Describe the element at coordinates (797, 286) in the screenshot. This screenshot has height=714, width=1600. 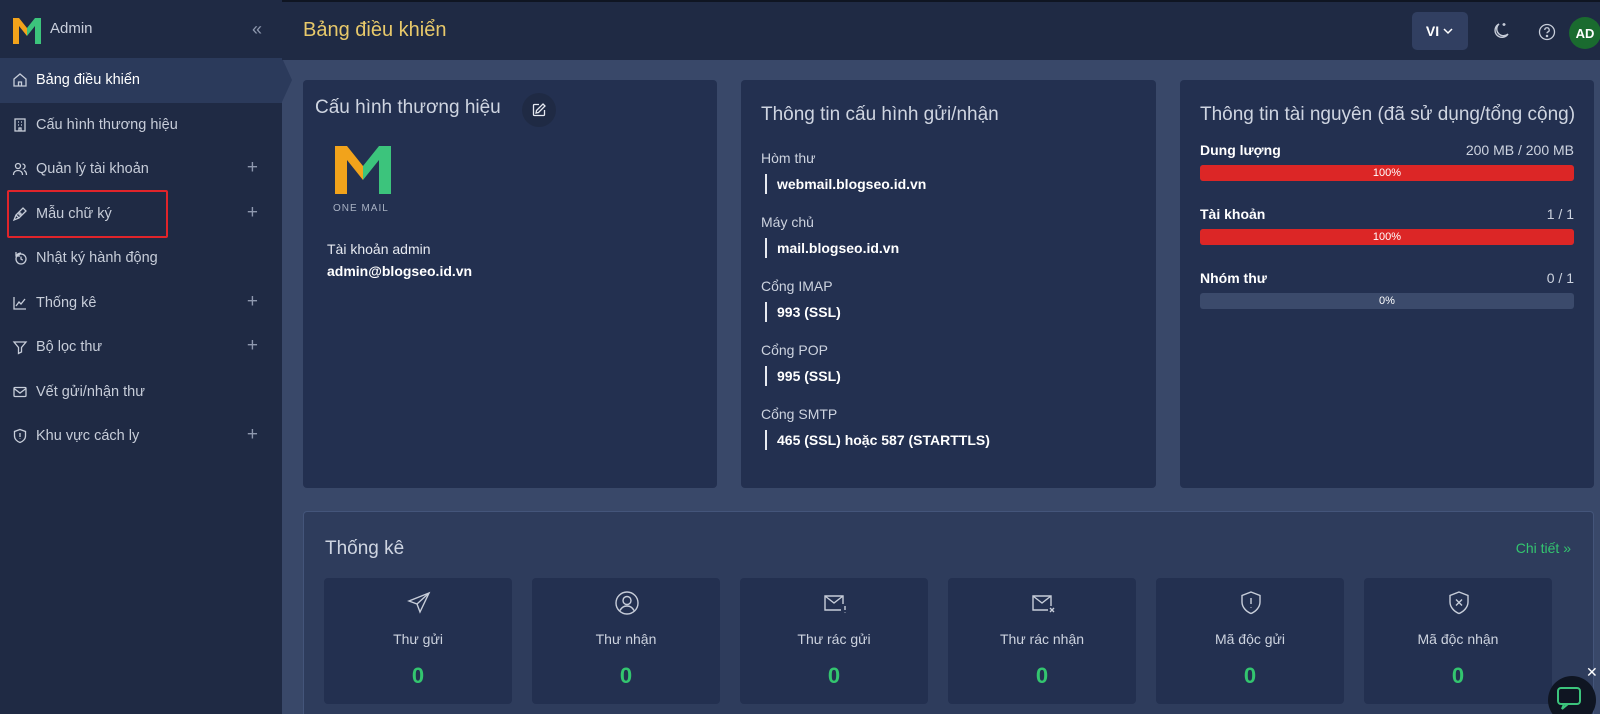
I see `config-label: Cổng IMAP` at that location.